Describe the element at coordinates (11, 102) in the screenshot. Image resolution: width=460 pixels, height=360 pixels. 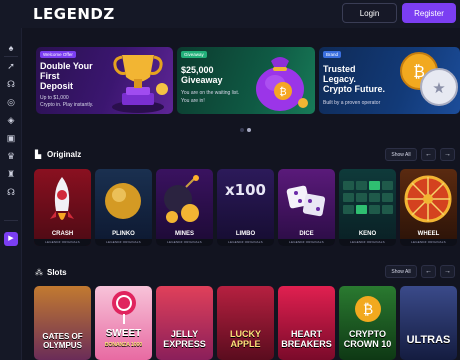
I see `chip-icon: ◎` at that location.